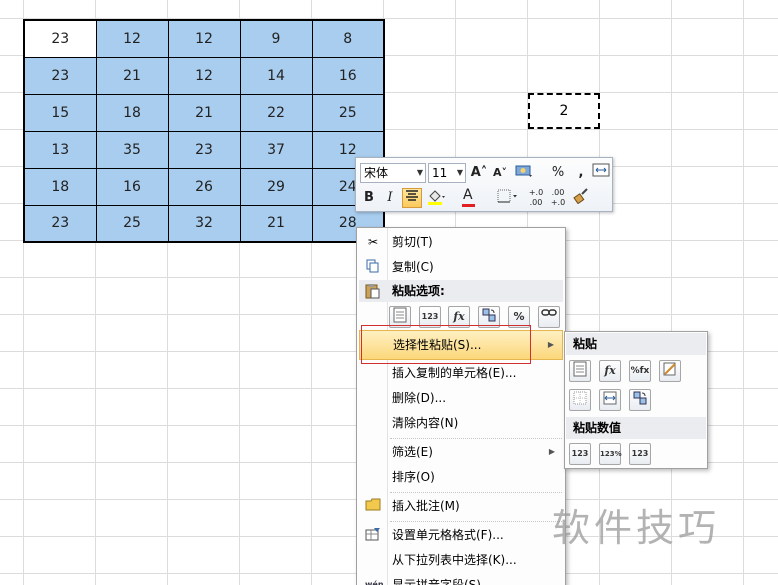  I want to click on menu-item-copy: 复制(C), so click(461, 267).